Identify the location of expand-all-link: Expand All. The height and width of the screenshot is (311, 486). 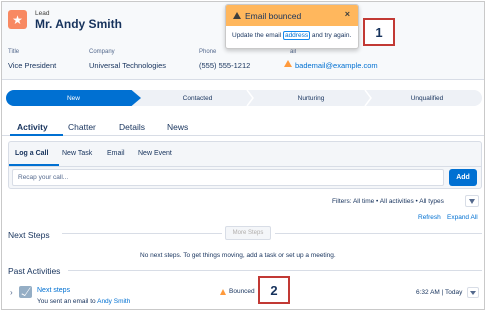
(462, 217).